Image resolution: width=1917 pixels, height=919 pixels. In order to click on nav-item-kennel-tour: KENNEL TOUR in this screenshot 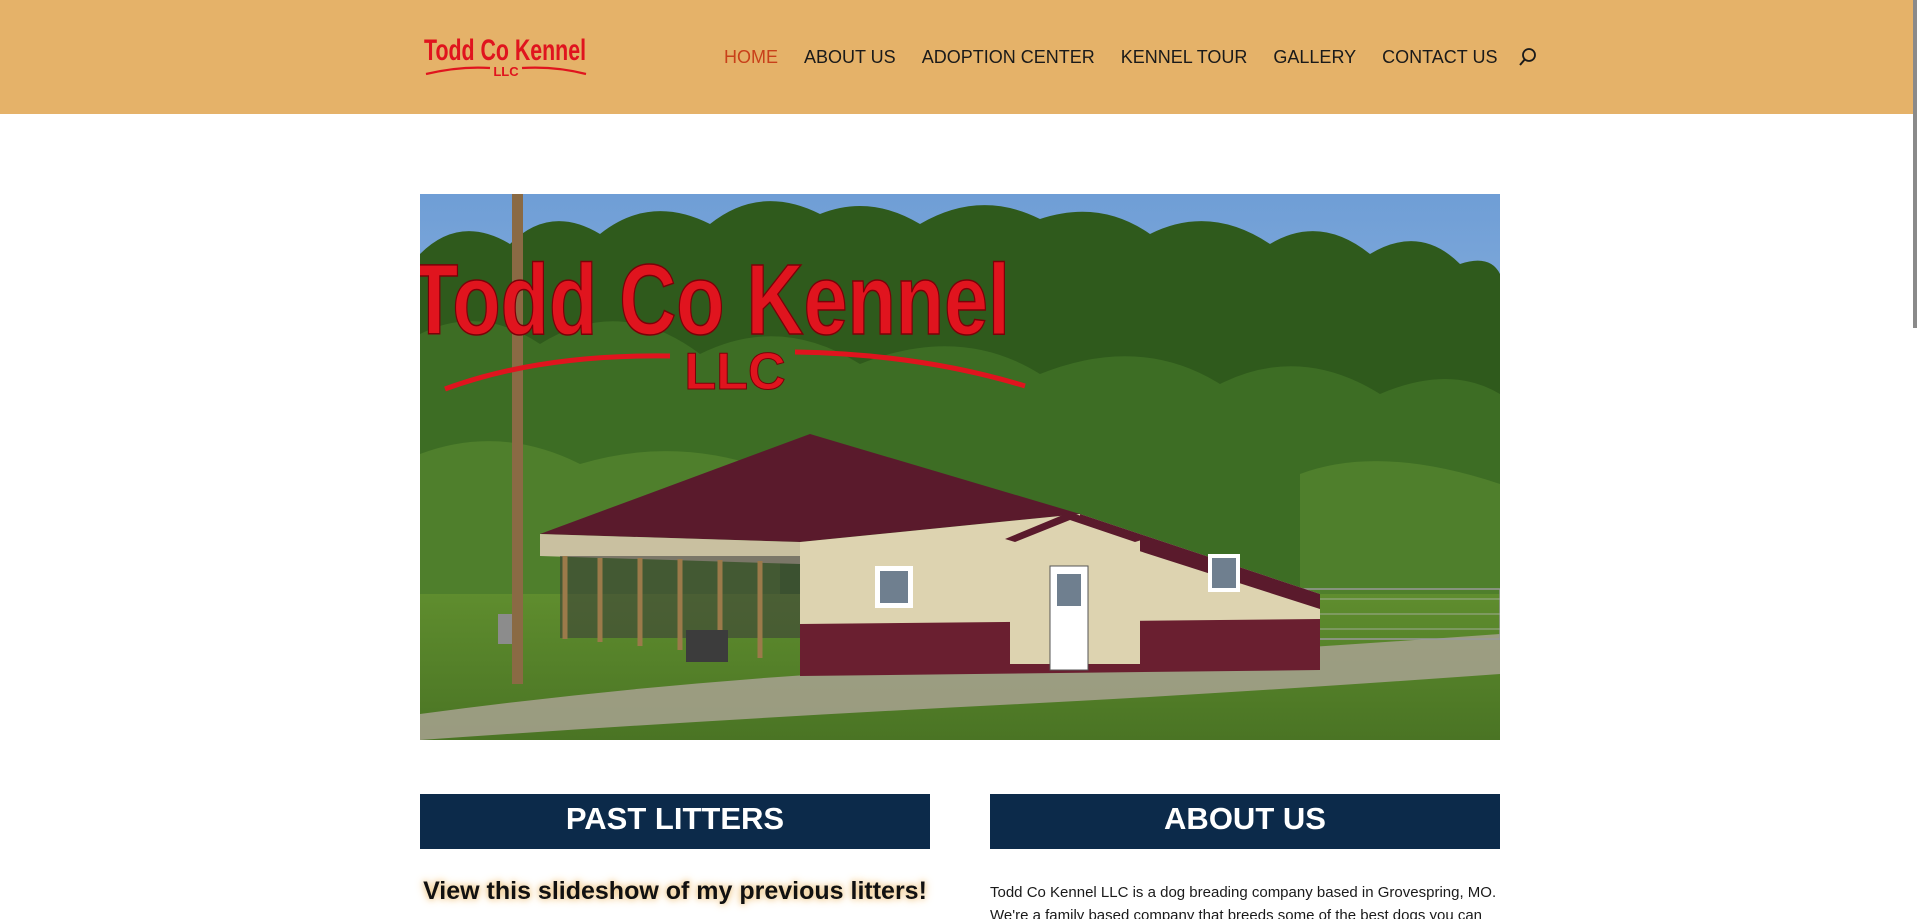, I will do `click(1184, 57)`.